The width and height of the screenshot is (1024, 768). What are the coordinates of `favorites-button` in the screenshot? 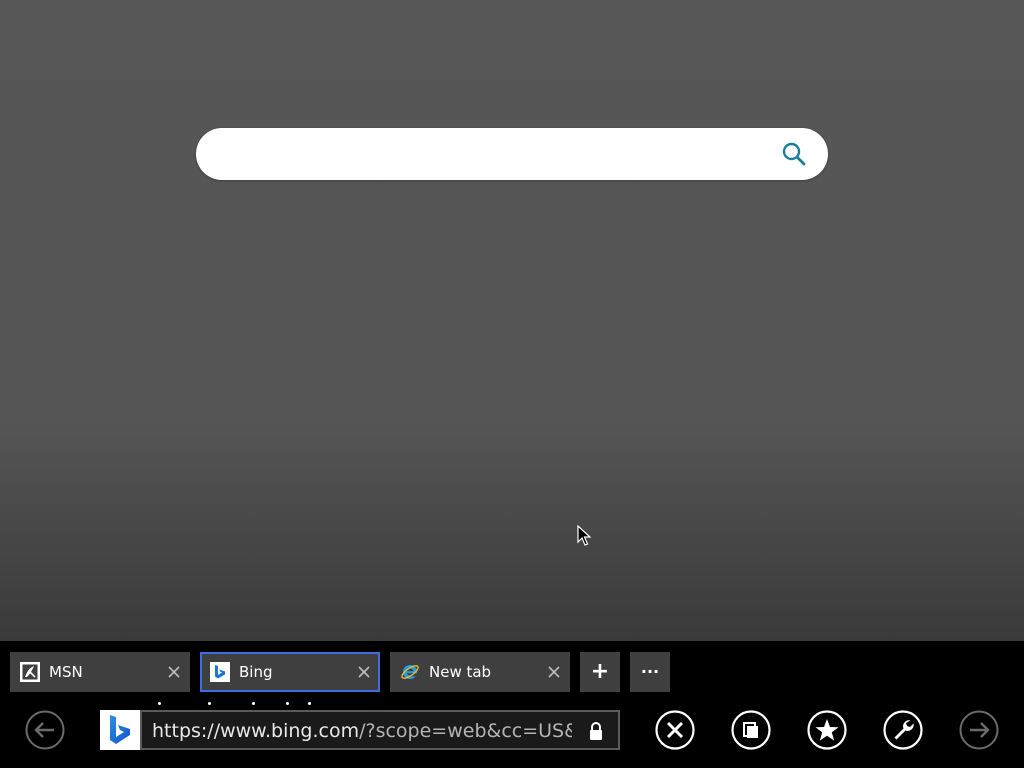 It's located at (827, 730).